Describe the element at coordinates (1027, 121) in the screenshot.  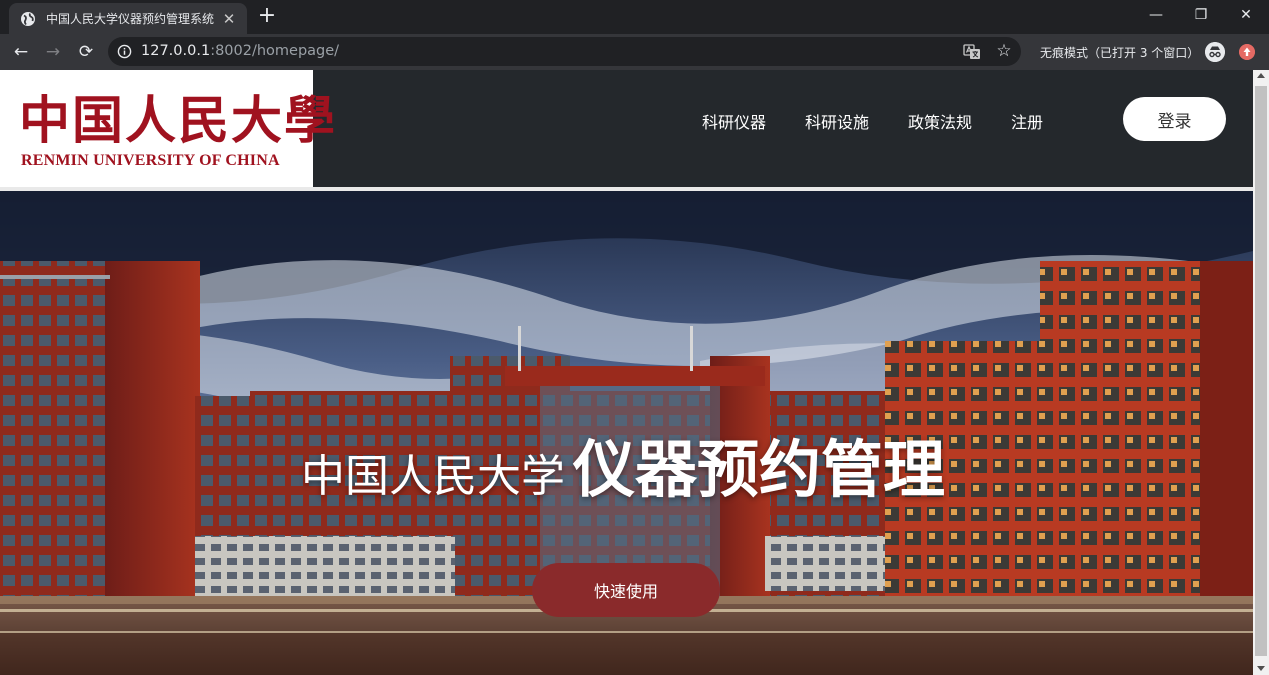
I see `nav-register: 注册` at that location.